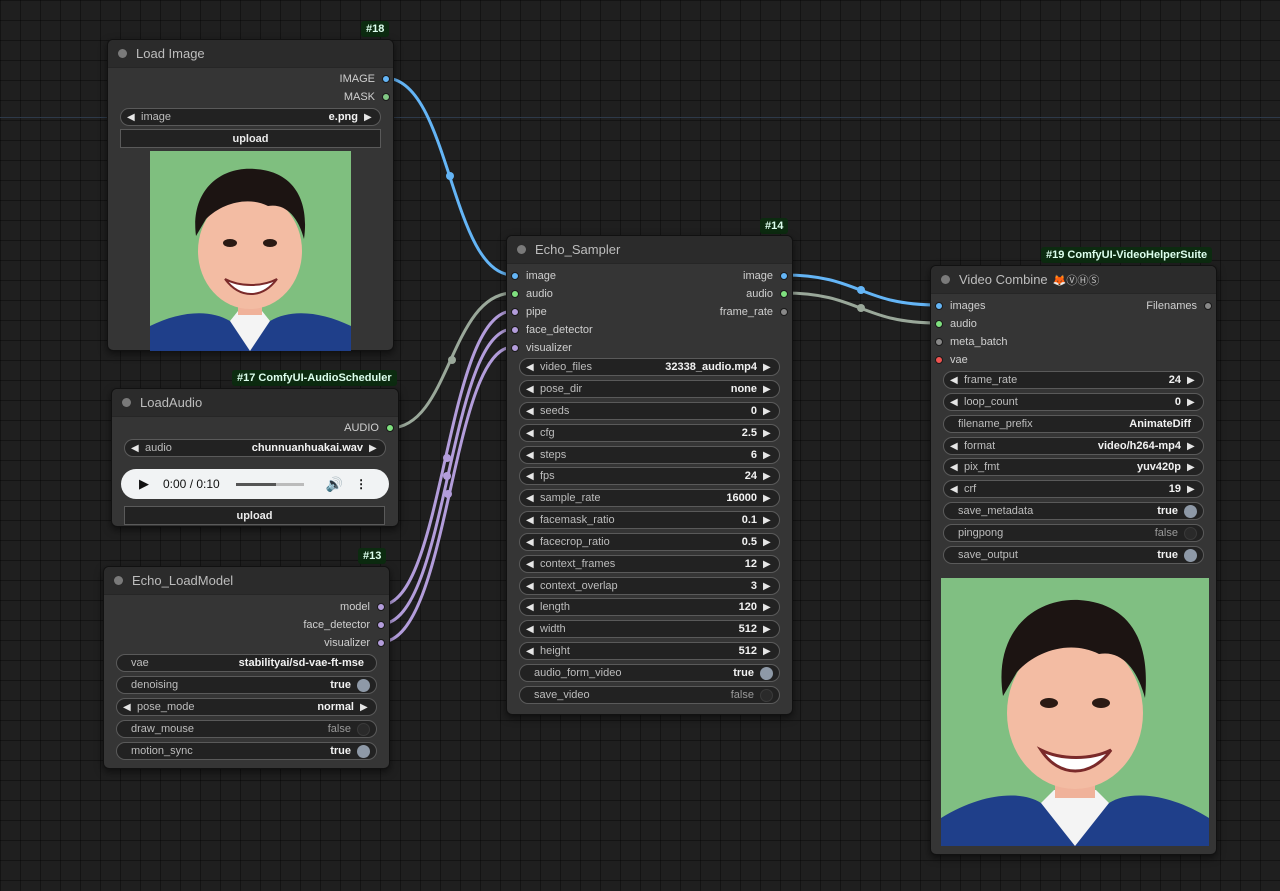  Describe the element at coordinates (1073, 511) in the screenshot. I see `save-metadata-toggle: save_metadata true` at that location.